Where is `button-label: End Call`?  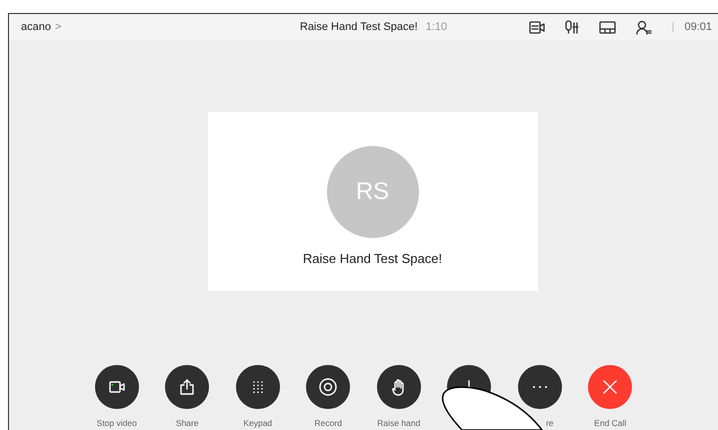 button-label: End Call is located at coordinates (610, 424).